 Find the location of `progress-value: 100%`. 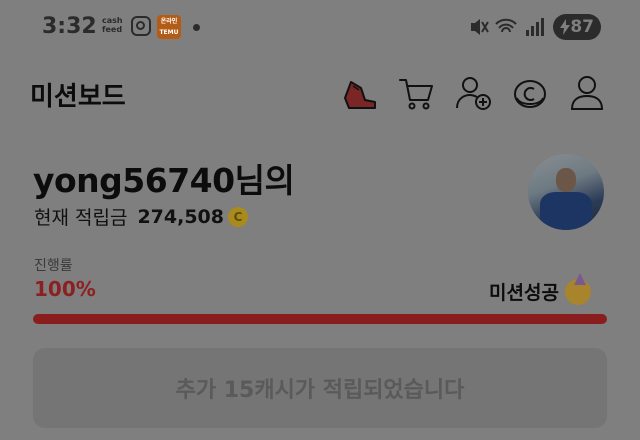

progress-value: 100% is located at coordinates (65, 289).